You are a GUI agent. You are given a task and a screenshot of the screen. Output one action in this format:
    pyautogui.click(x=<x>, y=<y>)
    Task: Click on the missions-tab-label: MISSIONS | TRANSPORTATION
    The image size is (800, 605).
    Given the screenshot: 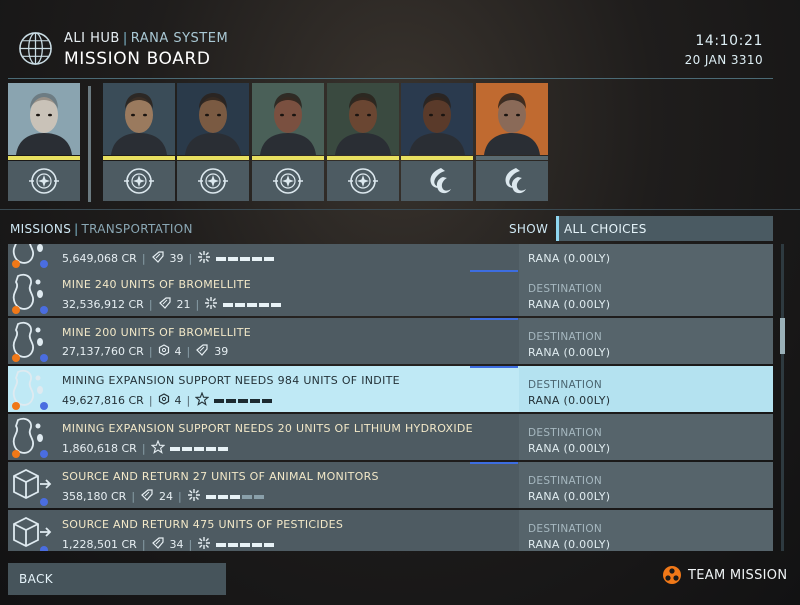 What is the action you would take?
    pyautogui.click(x=101, y=229)
    